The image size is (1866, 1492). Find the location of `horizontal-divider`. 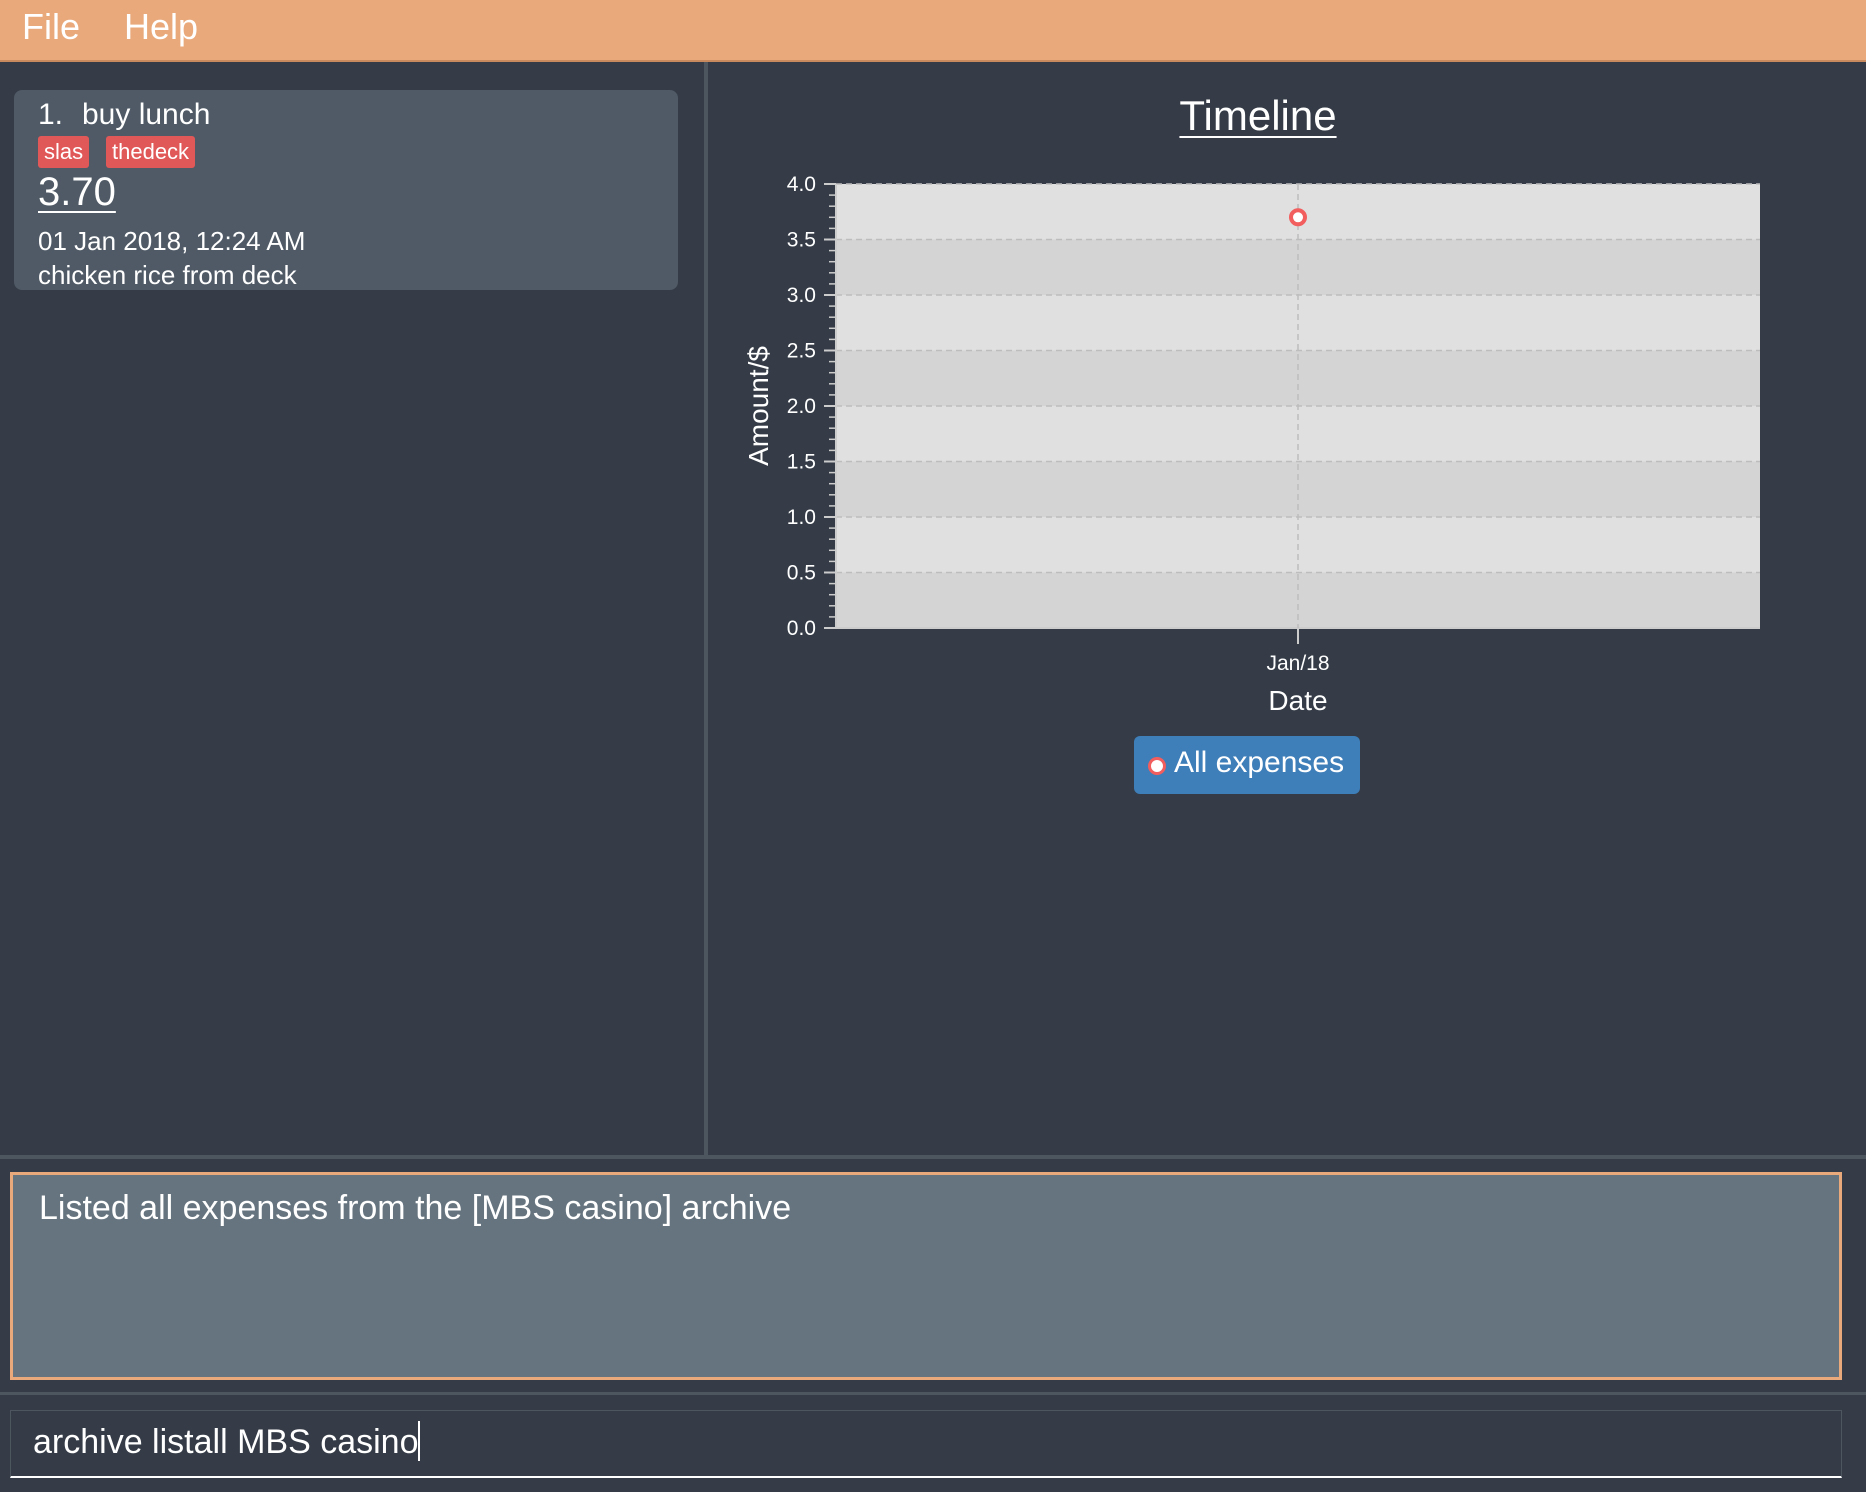

horizontal-divider is located at coordinates (933, 1157).